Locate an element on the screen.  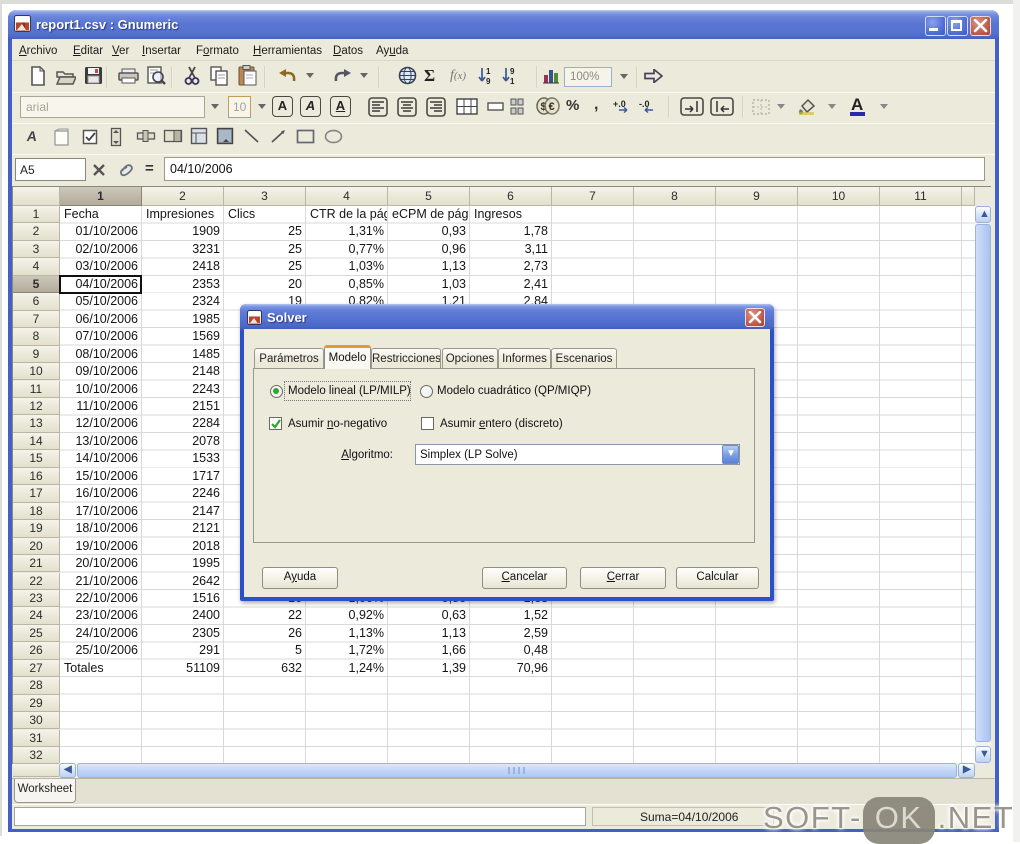
svg-text: +.0 is located at coordinates (619, 104).